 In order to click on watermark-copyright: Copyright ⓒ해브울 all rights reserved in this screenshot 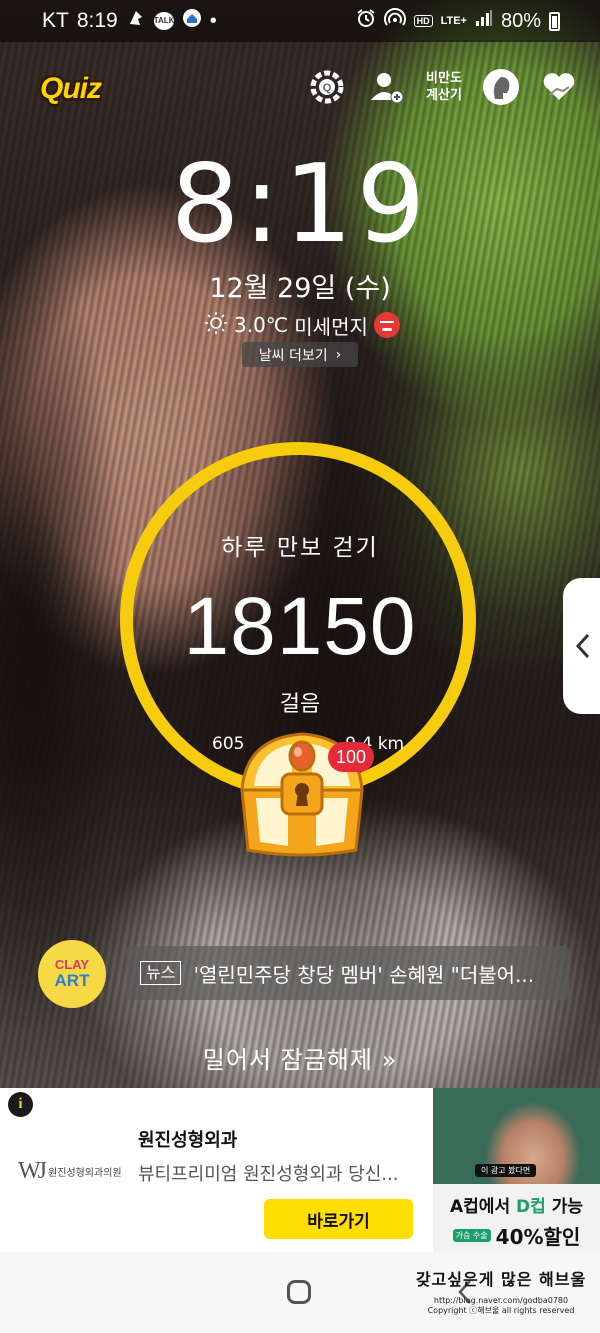, I will do `click(501, 1310)`.